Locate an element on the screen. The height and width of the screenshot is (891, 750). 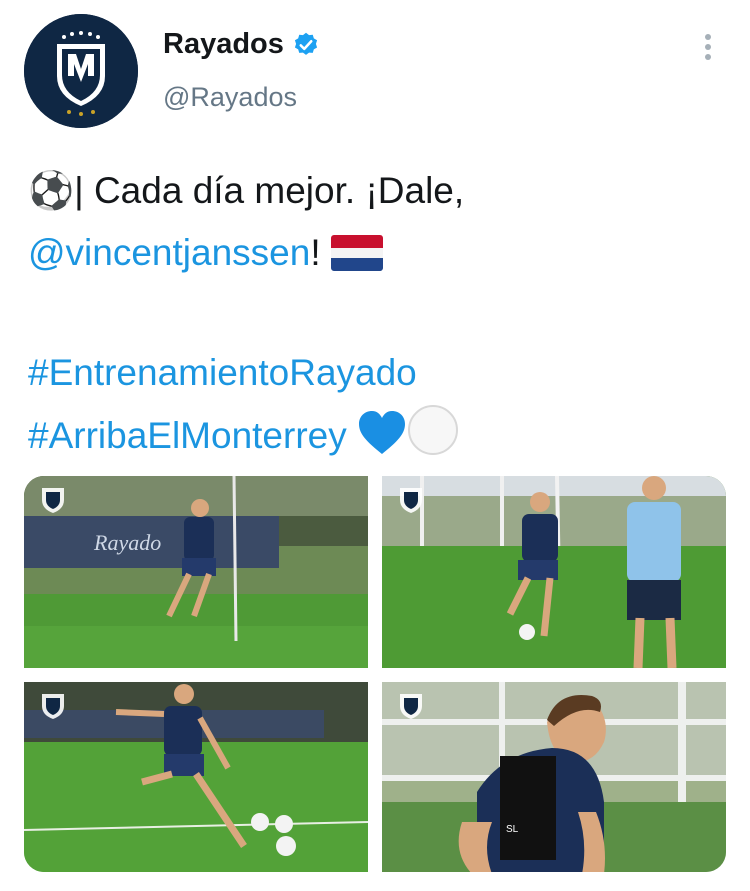
training-photo-4: SL is located at coordinates (554, 777).